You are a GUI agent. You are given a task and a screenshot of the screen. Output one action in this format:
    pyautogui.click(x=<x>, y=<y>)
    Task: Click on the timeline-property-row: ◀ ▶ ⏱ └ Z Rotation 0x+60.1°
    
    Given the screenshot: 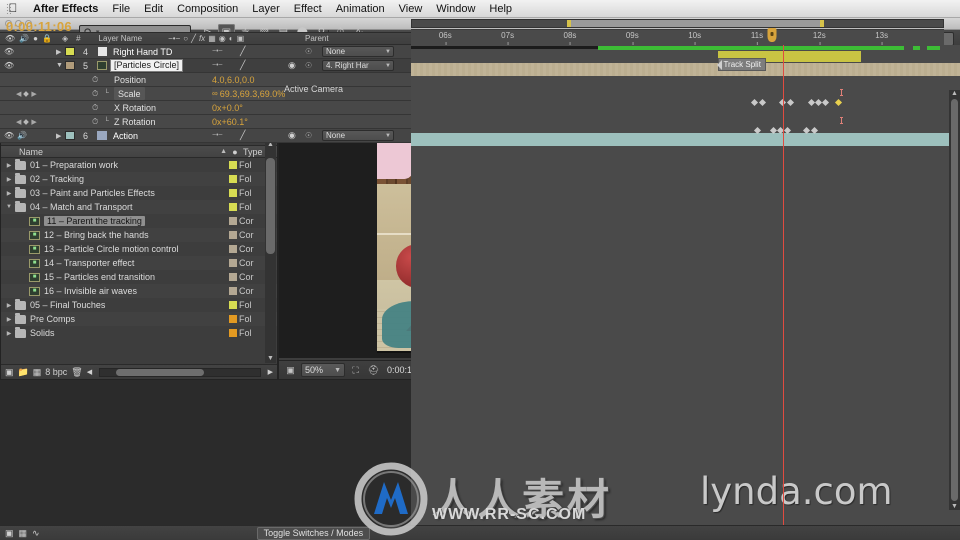 What is the action you would take?
    pyautogui.click(x=205, y=122)
    